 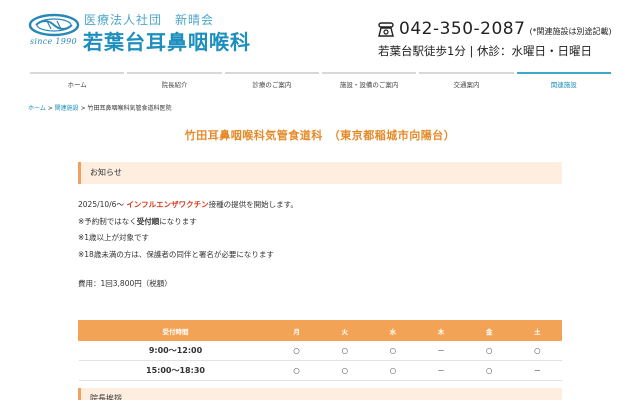 I want to click on tel-note: (*関連施設は別途記載), so click(x=570, y=31).